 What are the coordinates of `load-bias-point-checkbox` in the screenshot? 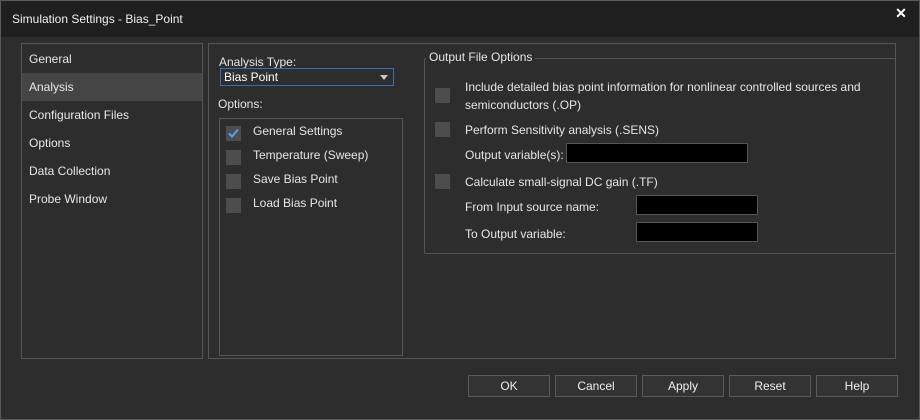 It's located at (233, 205).